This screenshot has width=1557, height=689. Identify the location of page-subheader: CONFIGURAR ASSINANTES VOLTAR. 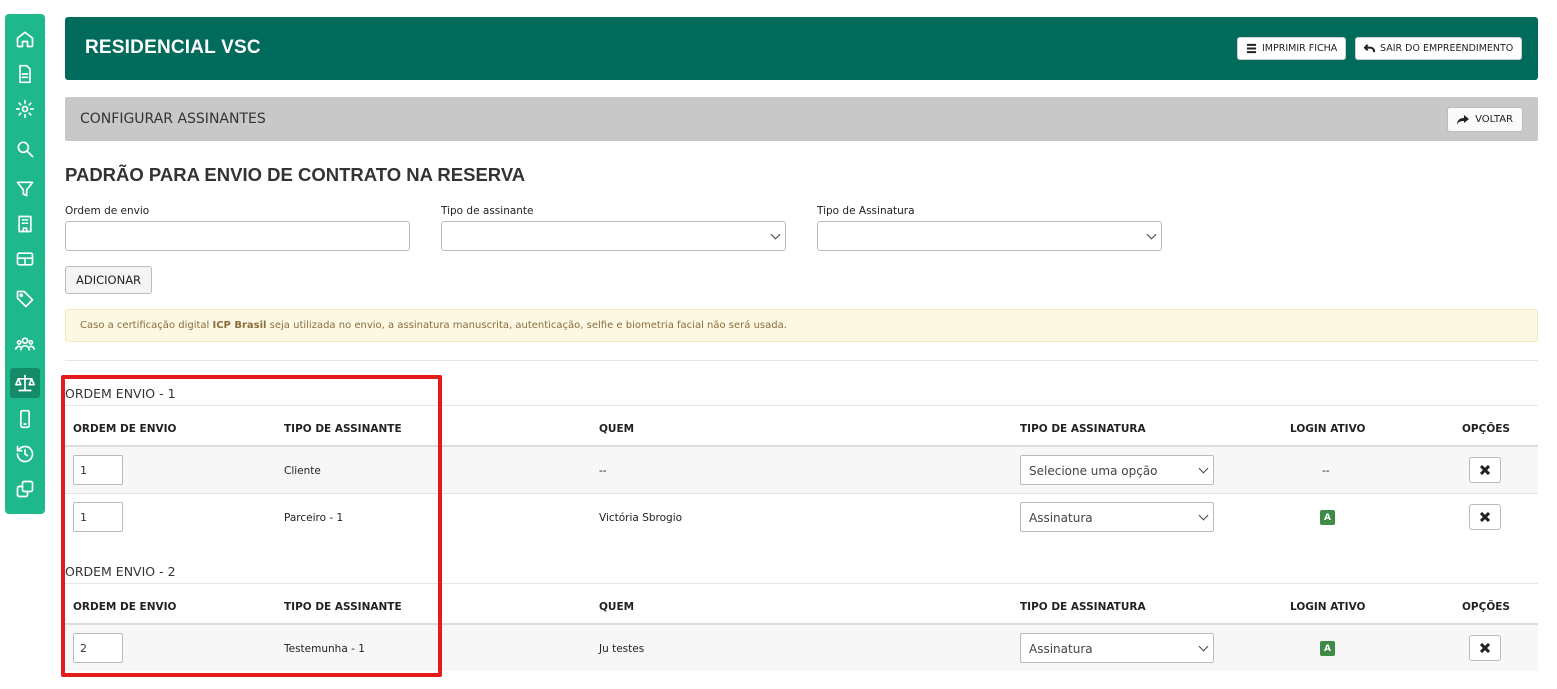
(801, 119).